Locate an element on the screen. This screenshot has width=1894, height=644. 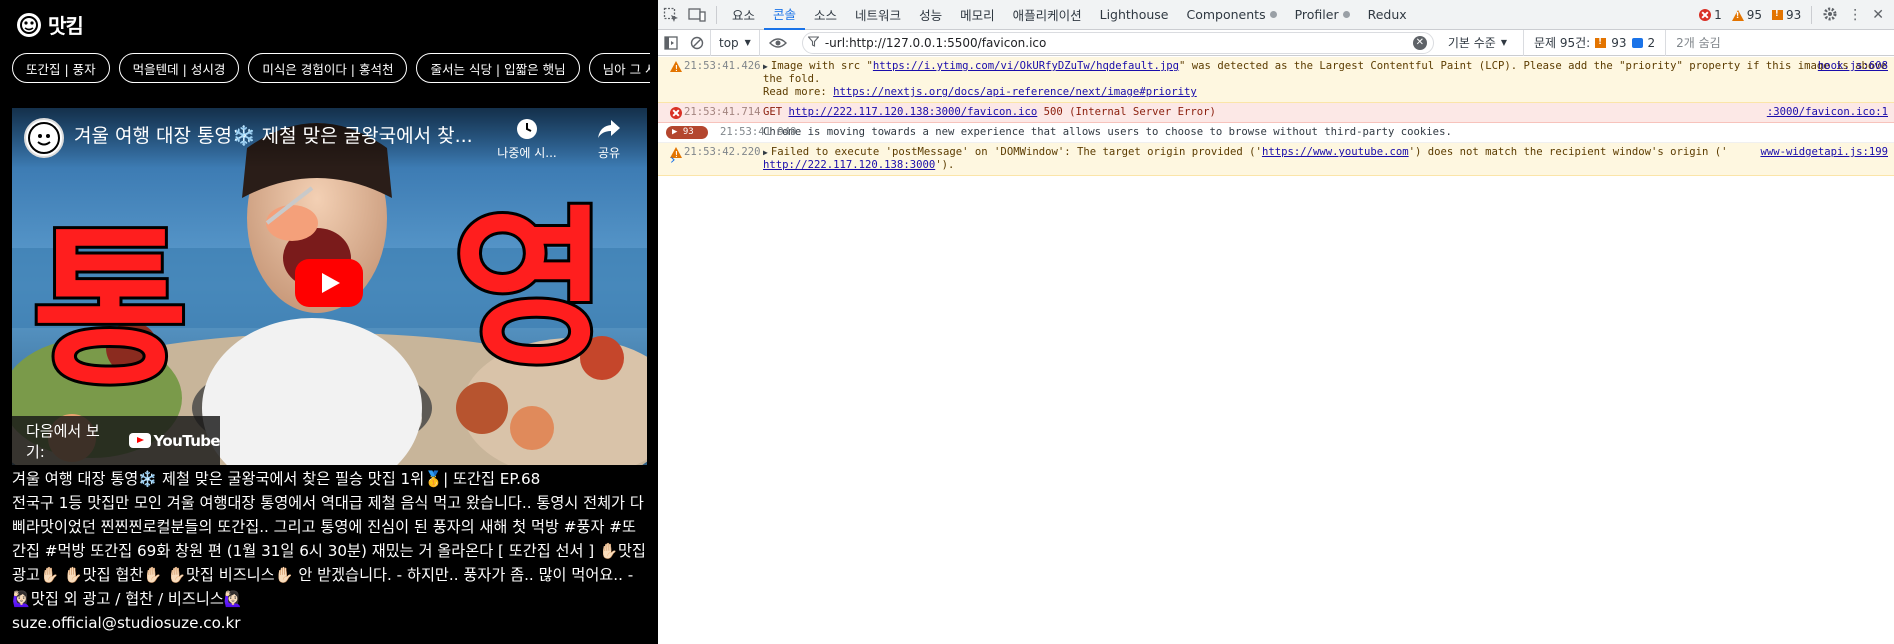
message-link: http://222.117.120.138:3000/favicon.ico is located at coordinates (913, 112).